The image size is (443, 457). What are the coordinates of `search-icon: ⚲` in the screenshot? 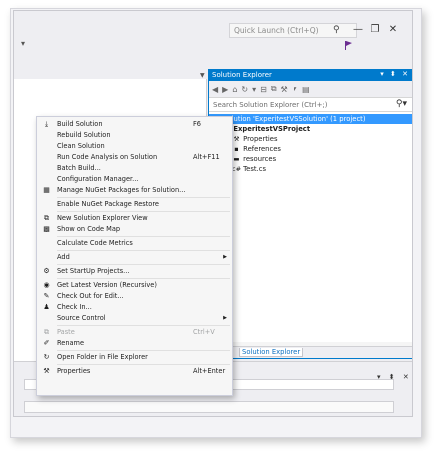 It's located at (336, 30).